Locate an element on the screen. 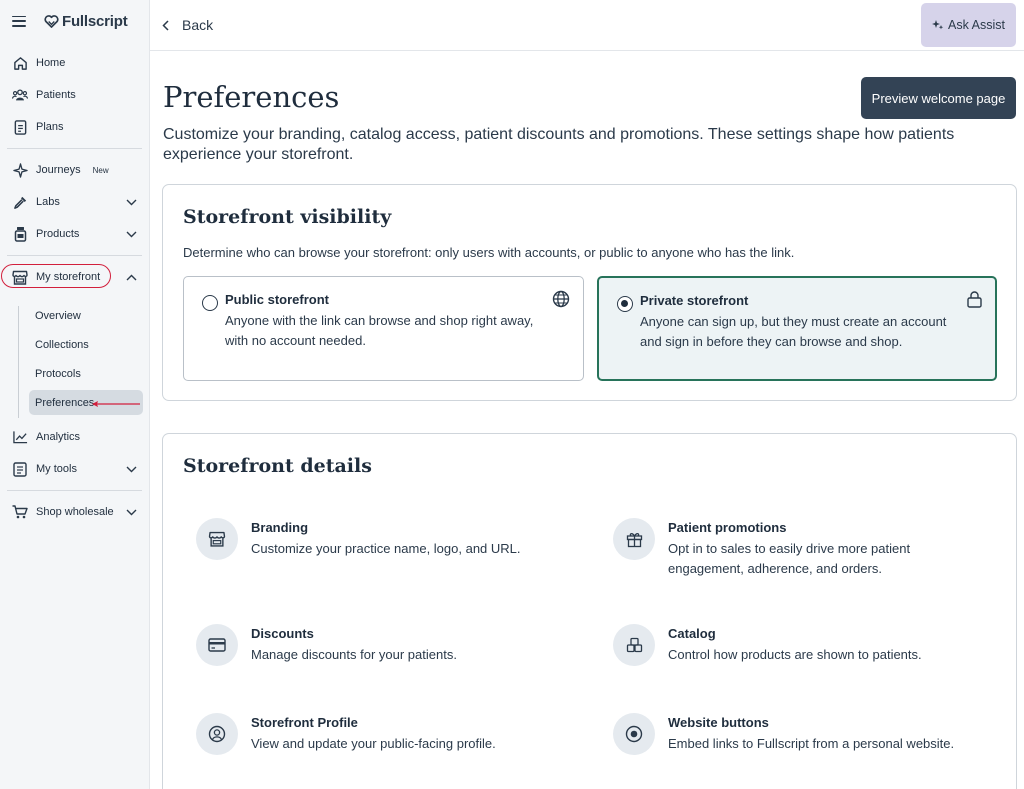 The width and height of the screenshot is (1024, 789). detail-title: Branding is located at coordinates (279, 527).